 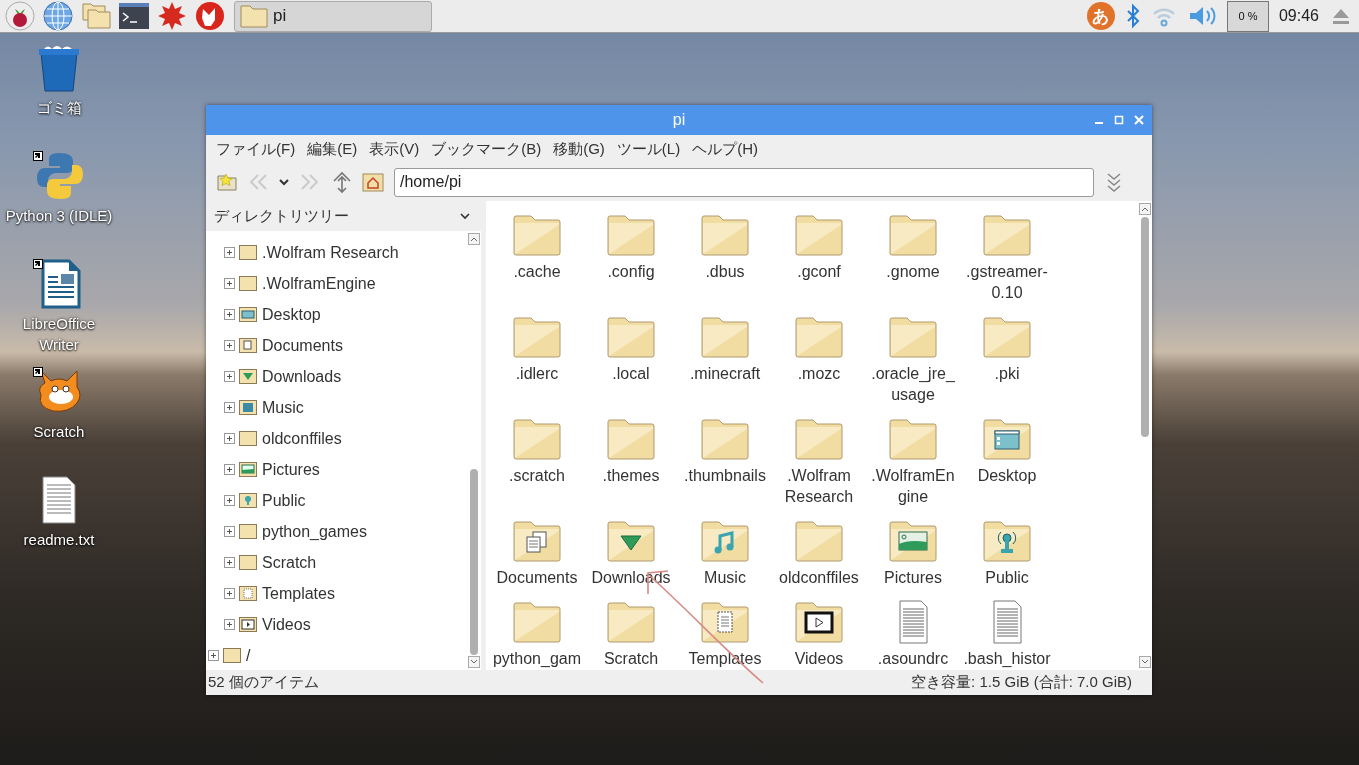 What do you see at coordinates (291, 314) in the screenshot?
I see `tree-item: Desktop` at bounding box center [291, 314].